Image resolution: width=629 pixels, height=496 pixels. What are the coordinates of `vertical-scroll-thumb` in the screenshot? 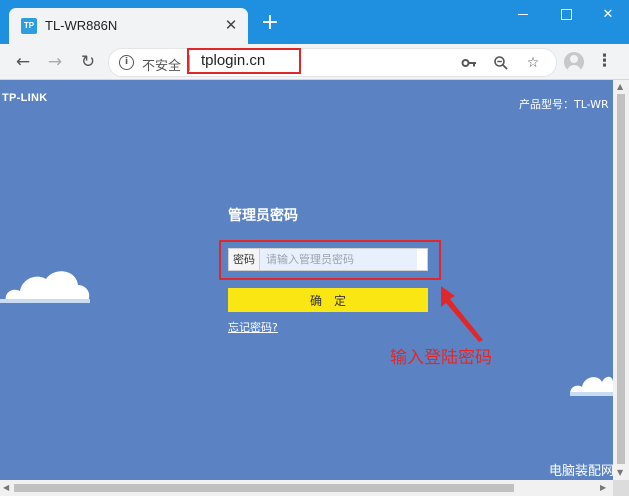 It's located at (621, 279).